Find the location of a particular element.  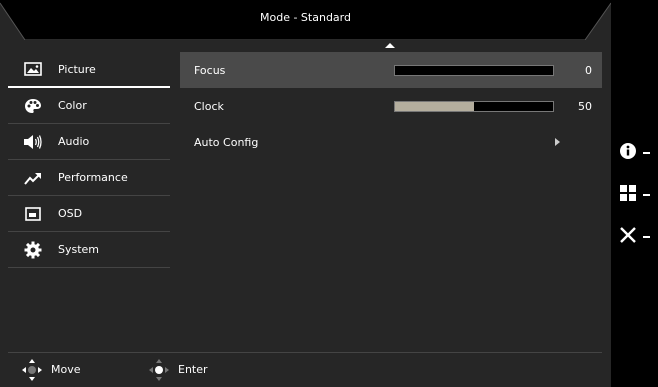

setting-value: 0 is located at coordinates (588, 70).